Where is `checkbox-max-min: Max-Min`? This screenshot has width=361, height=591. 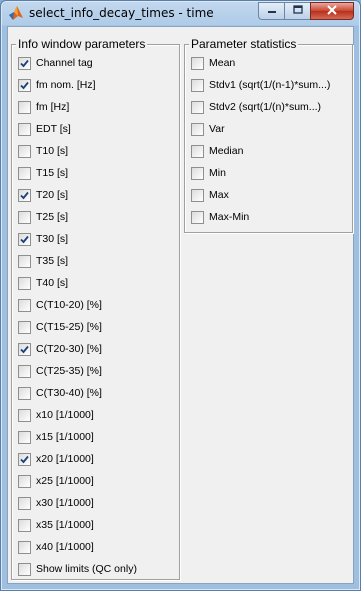 checkbox-max-min: Max-Min is located at coordinates (220, 217).